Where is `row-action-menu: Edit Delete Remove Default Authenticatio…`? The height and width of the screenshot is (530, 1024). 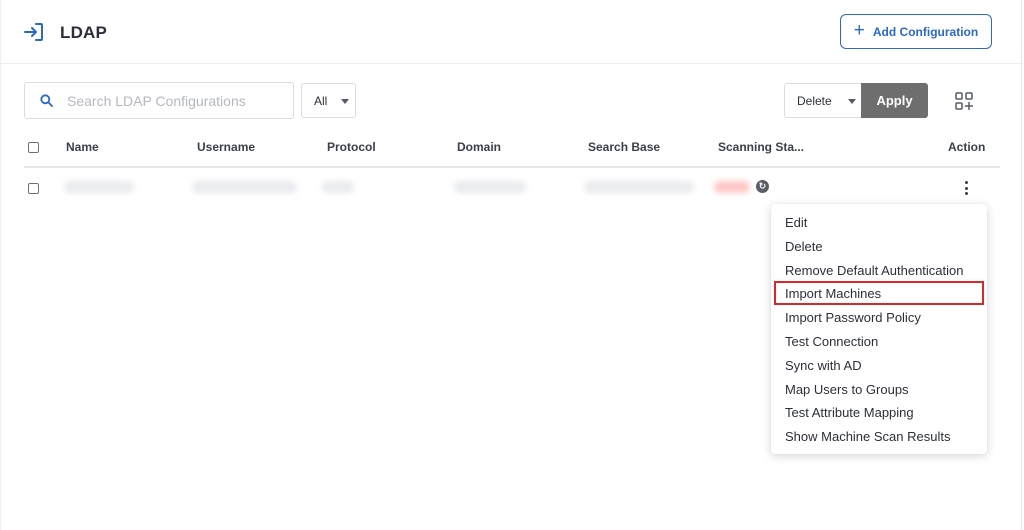 row-action-menu: Edit Delete Remove Default Authenticatio… is located at coordinates (879, 329).